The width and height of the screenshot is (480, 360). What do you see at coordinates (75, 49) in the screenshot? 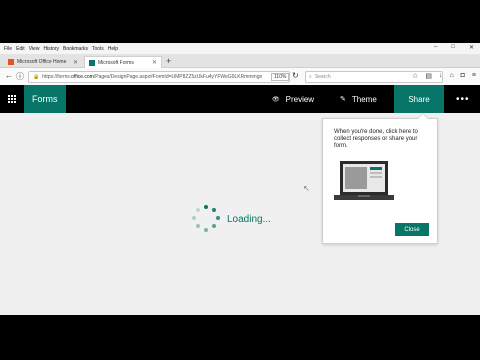
I see `menu-bookmarks: Bookmarks` at bounding box center [75, 49].